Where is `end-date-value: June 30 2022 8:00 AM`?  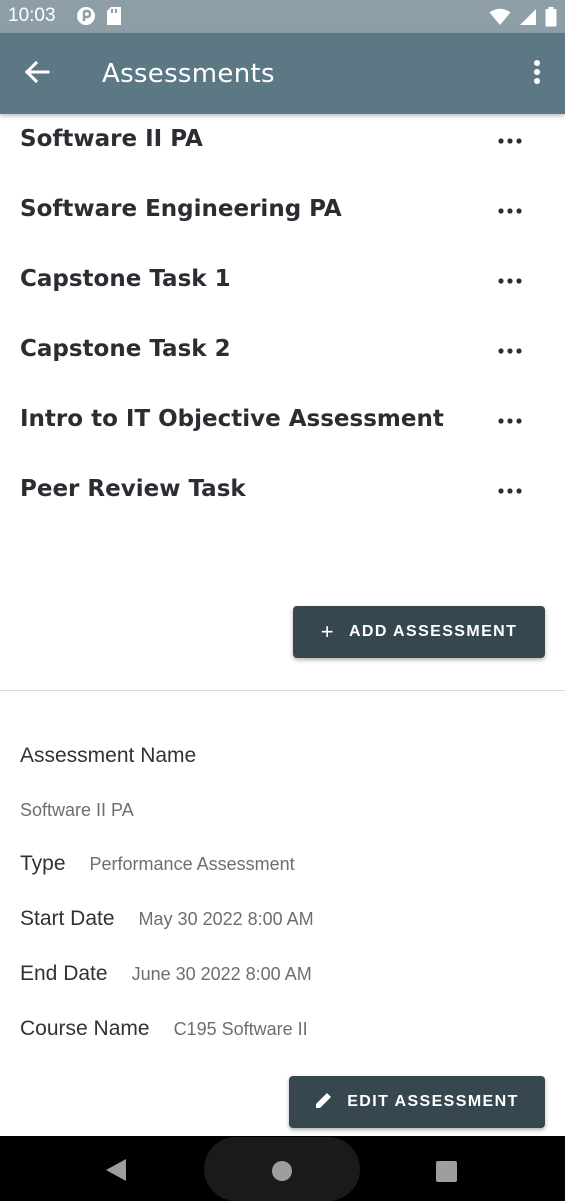 end-date-value: June 30 2022 8:00 AM is located at coordinates (221, 974).